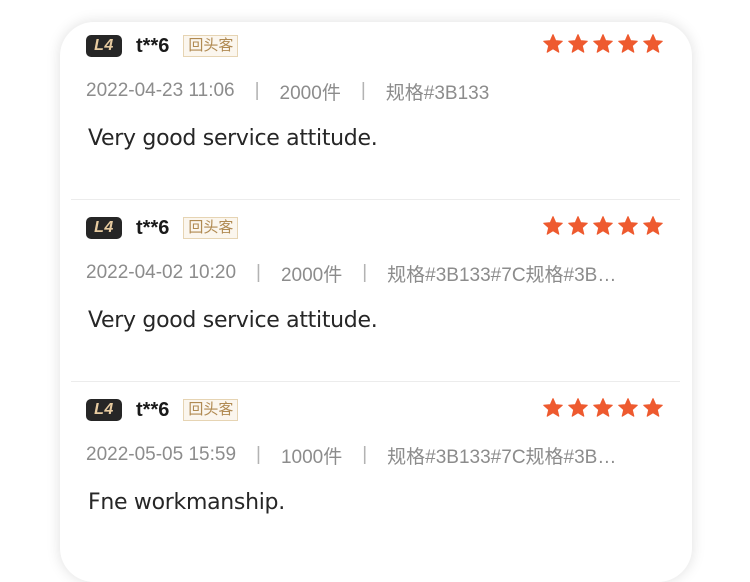  What do you see at coordinates (311, 457) in the screenshot?
I see `order-quantity: 1000件` at bounding box center [311, 457].